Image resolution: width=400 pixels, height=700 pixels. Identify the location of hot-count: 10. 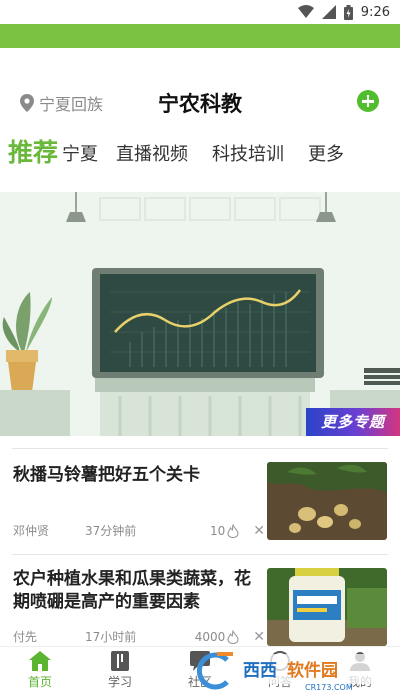
(224, 530).